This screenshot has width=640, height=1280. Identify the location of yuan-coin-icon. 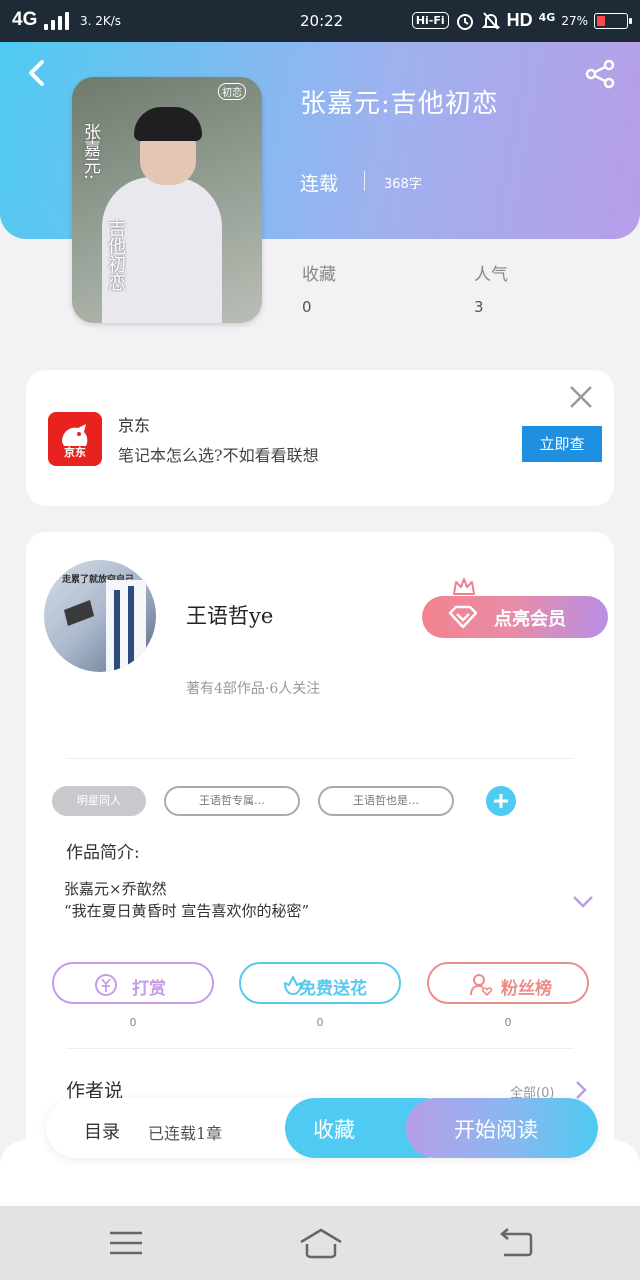
(106, 985).